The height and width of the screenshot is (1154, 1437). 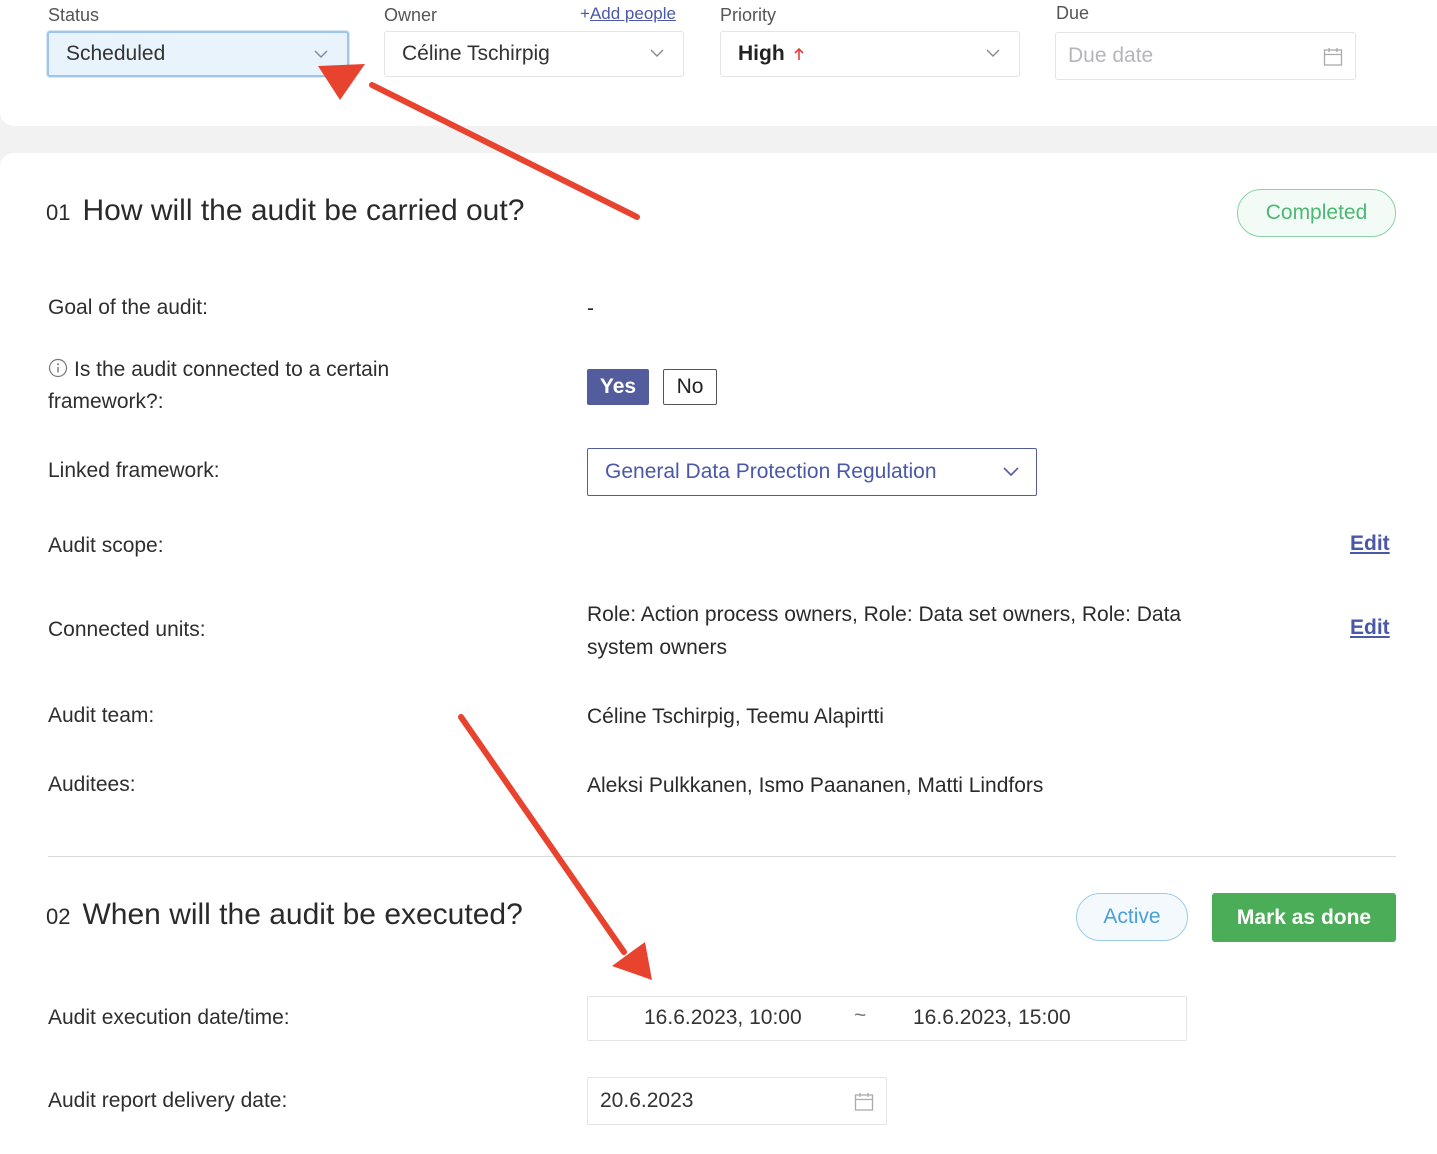 What do you see at coordinates (168, 1100) in the screenshot?
I see `report-label: Audit report delivery date:` at bounding box center [168, 1100].